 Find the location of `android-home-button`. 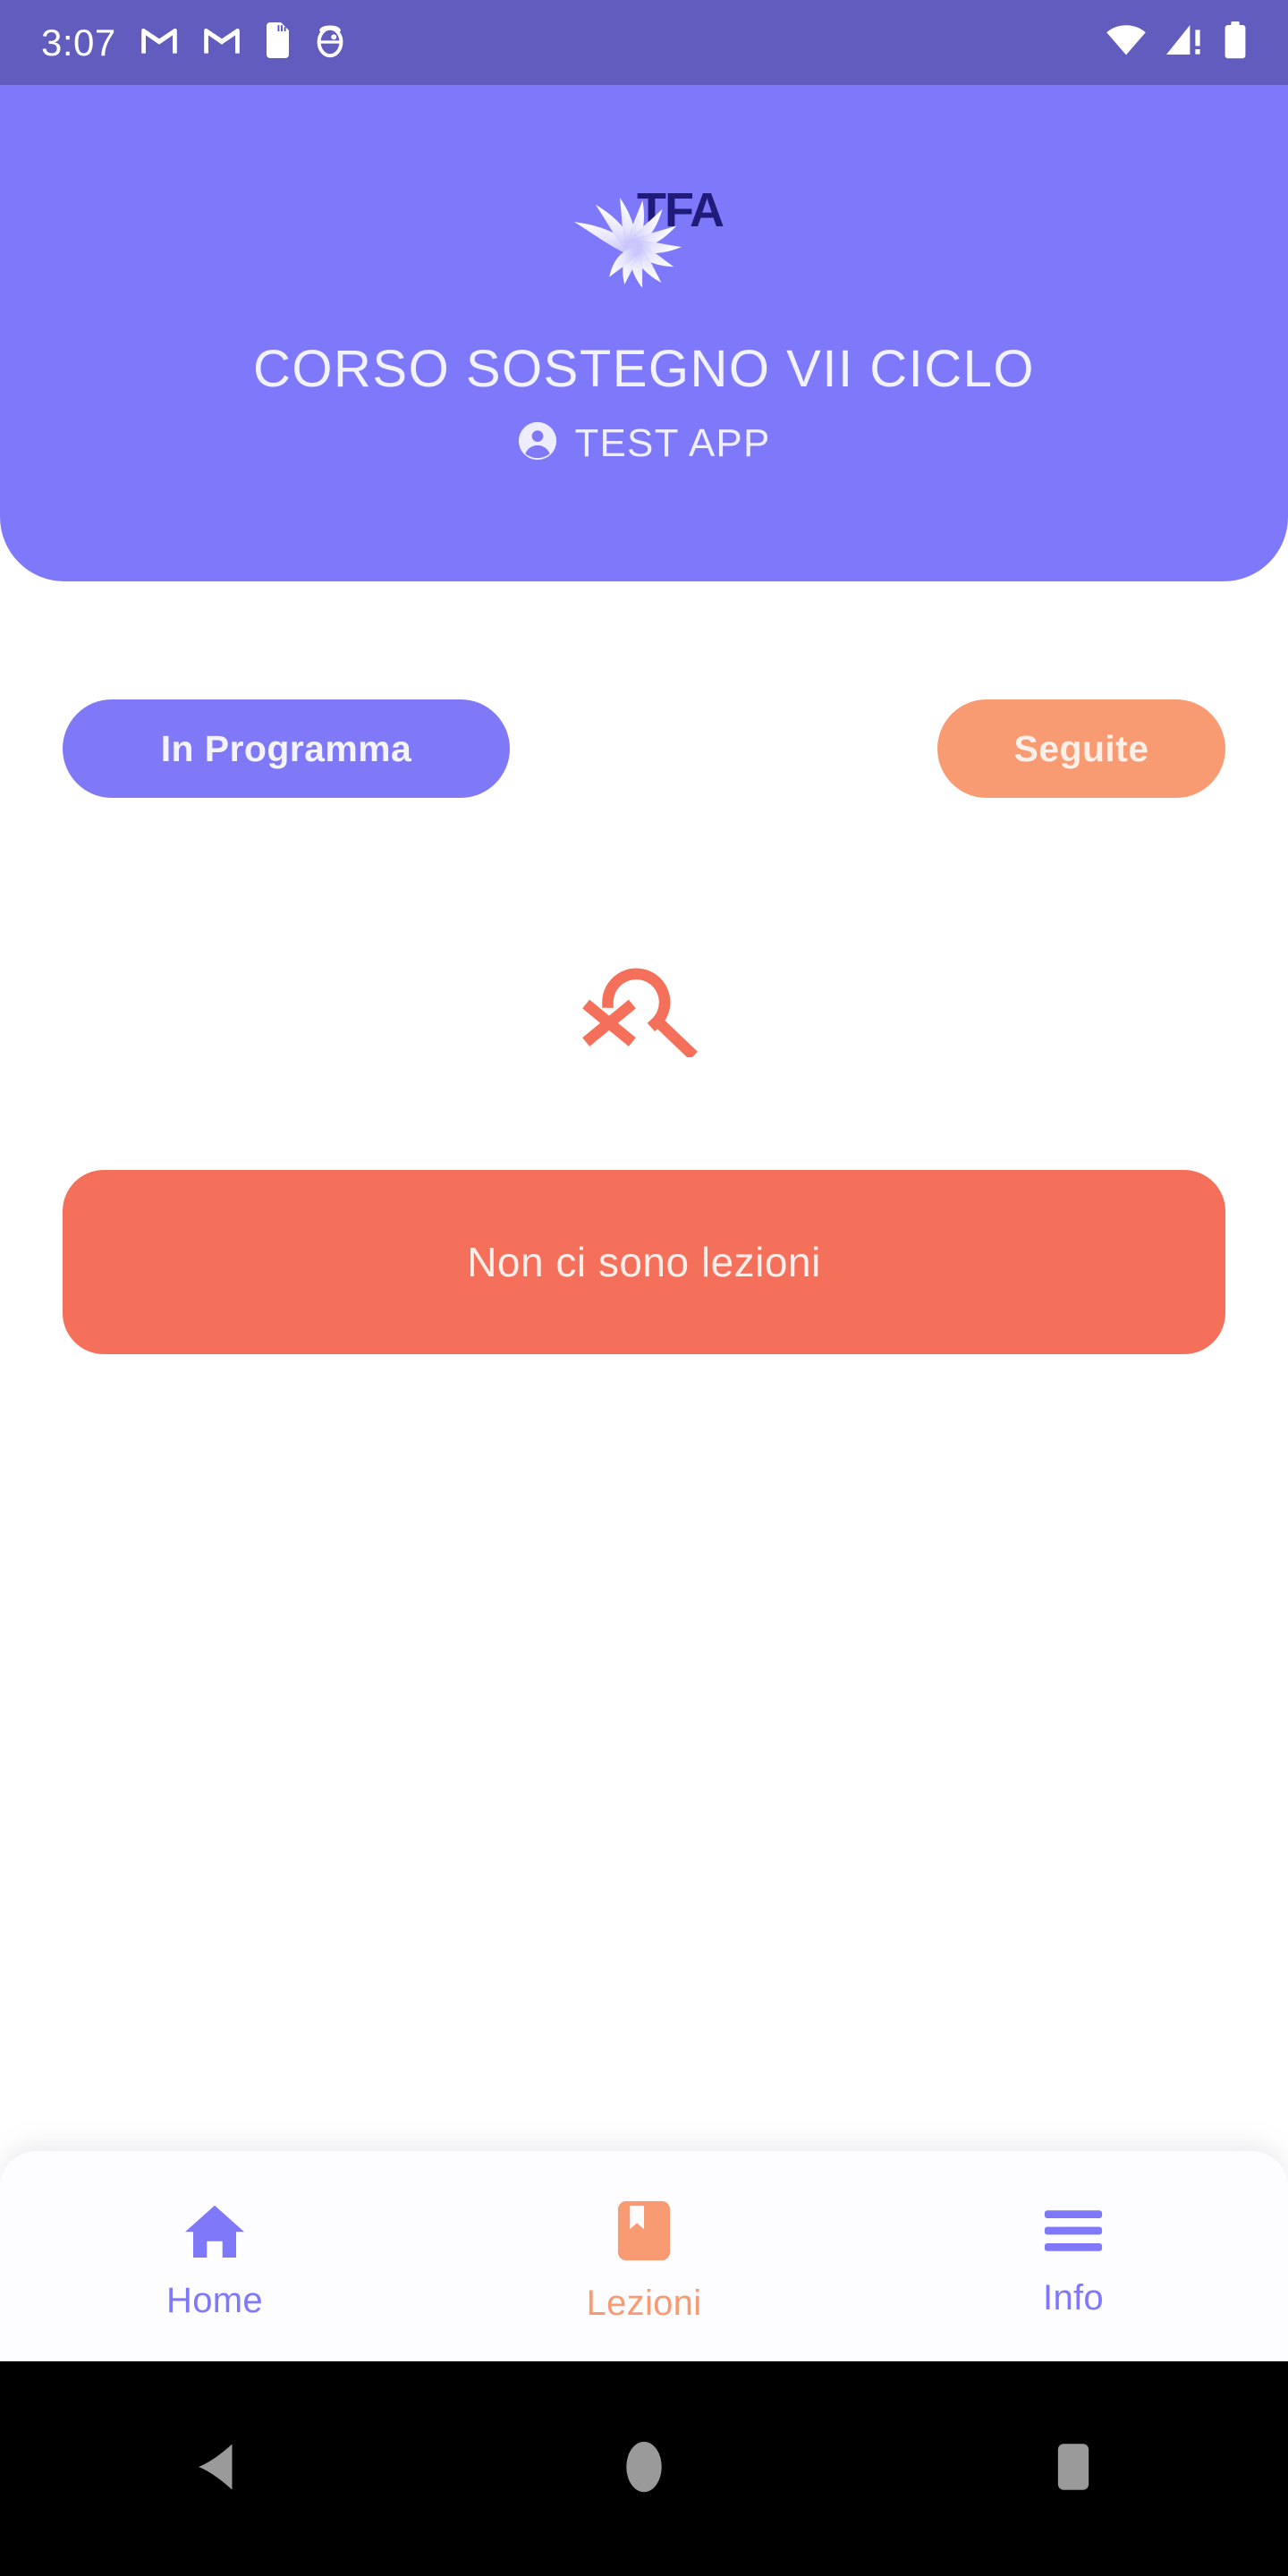

android-home-button is located at coordinates (644, 2468).